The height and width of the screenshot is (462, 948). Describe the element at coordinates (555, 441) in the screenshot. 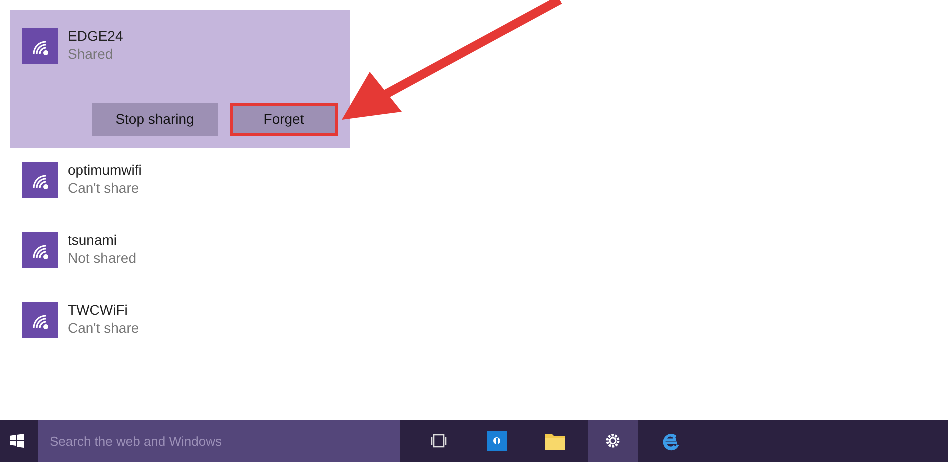

I see `folder-icon` at that location.